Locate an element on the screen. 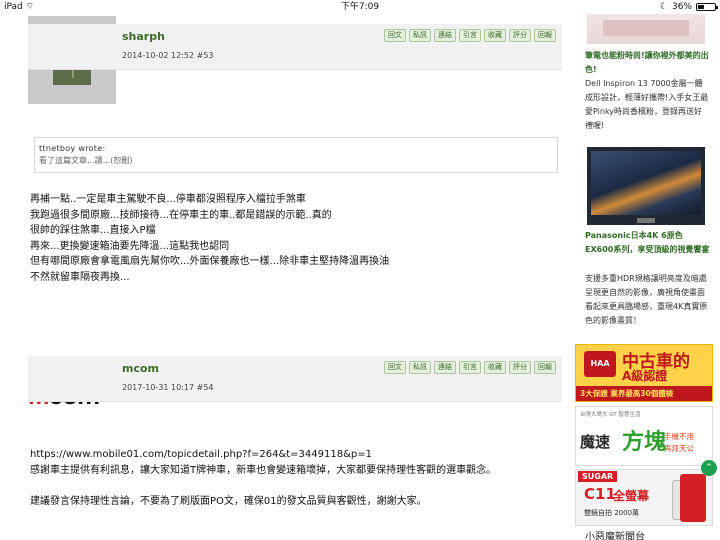 This screenshot has height=540, width=720. phone-image is located at coordinates (693, 498).